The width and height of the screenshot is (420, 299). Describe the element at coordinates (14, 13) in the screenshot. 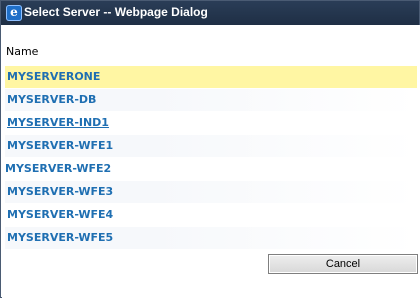

I see `ie-icon: e` at that location.